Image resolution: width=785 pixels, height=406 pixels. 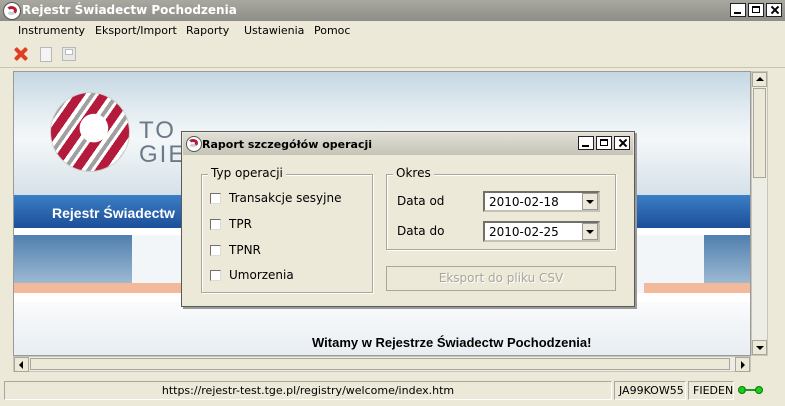 What do you see at coordinates (392, 54) in the screenshot?
I see `toolbar` at bounding box center [392, 54].